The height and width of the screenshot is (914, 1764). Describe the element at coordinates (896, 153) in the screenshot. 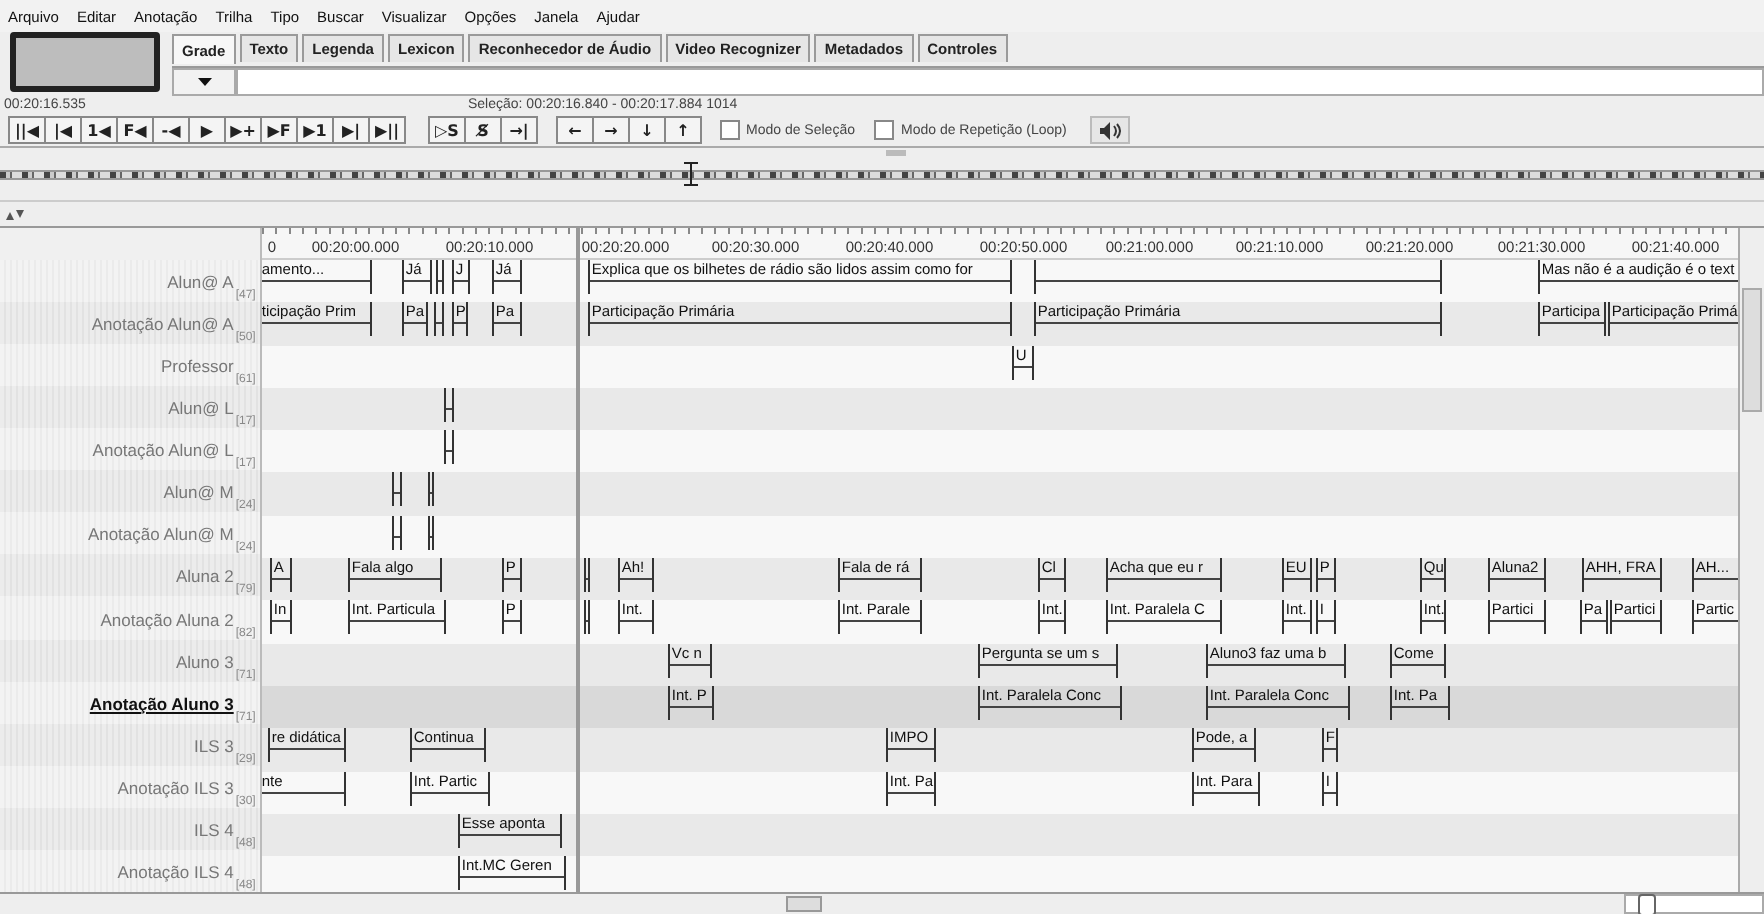

I see `splitter-handle` at that location.